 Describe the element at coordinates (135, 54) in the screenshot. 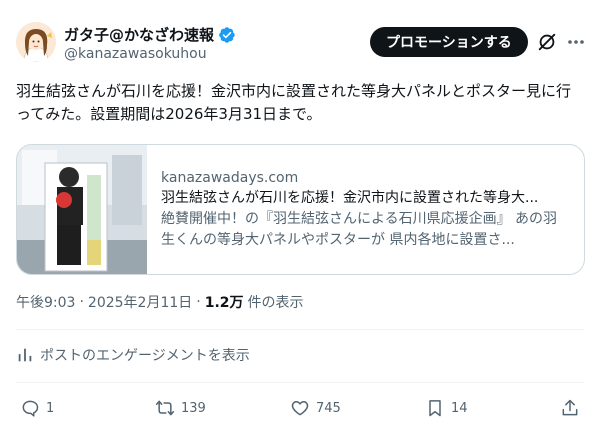

I see `author-handle: @kanazawasokuhou` at that location.